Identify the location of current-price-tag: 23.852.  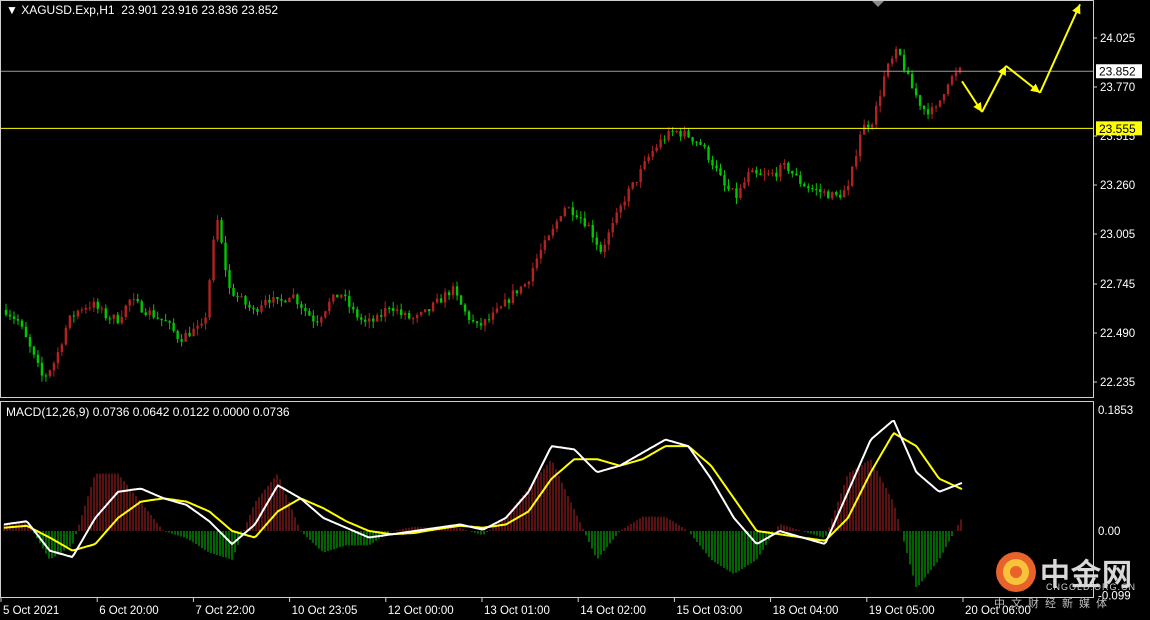
(1119, 71).